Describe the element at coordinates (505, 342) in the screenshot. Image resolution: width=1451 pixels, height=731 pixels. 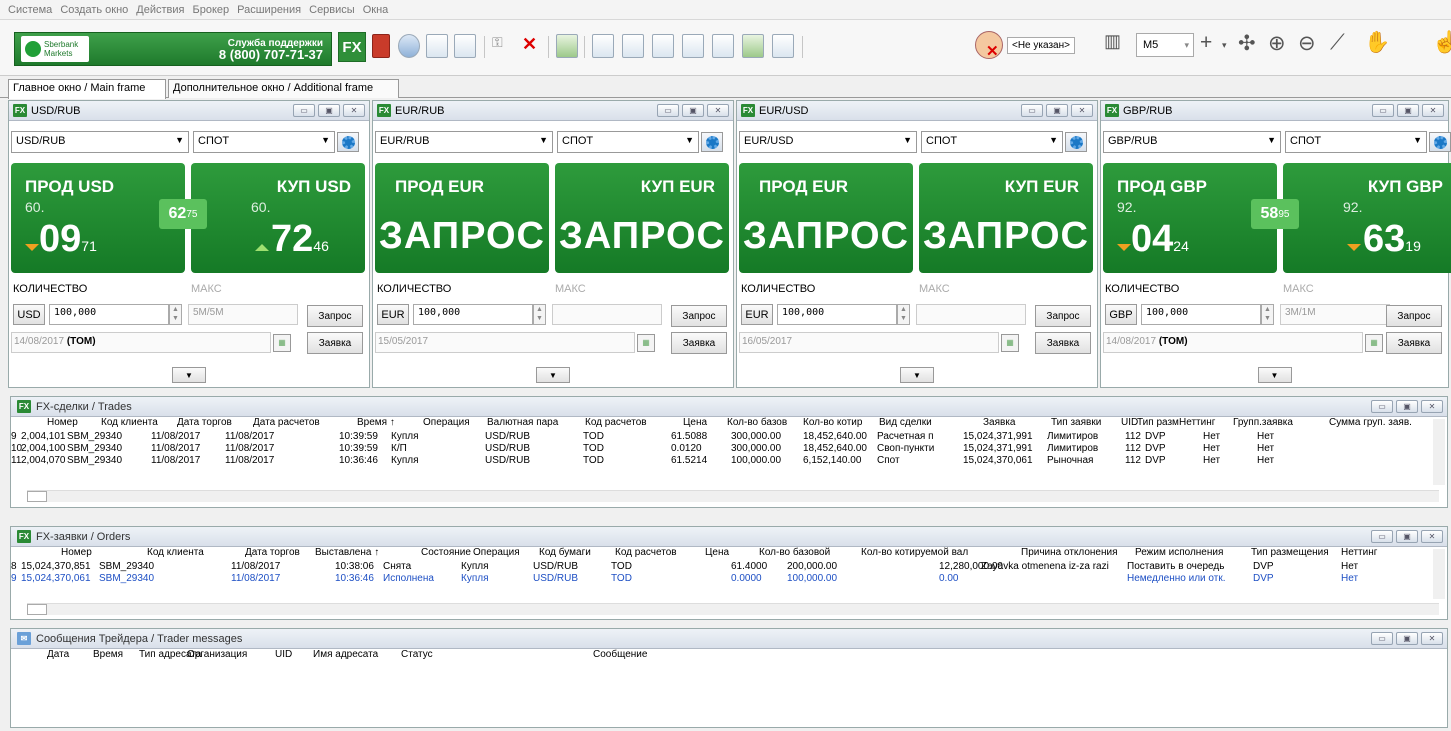
I see `value-date-field: 15/05/2017` at that location.